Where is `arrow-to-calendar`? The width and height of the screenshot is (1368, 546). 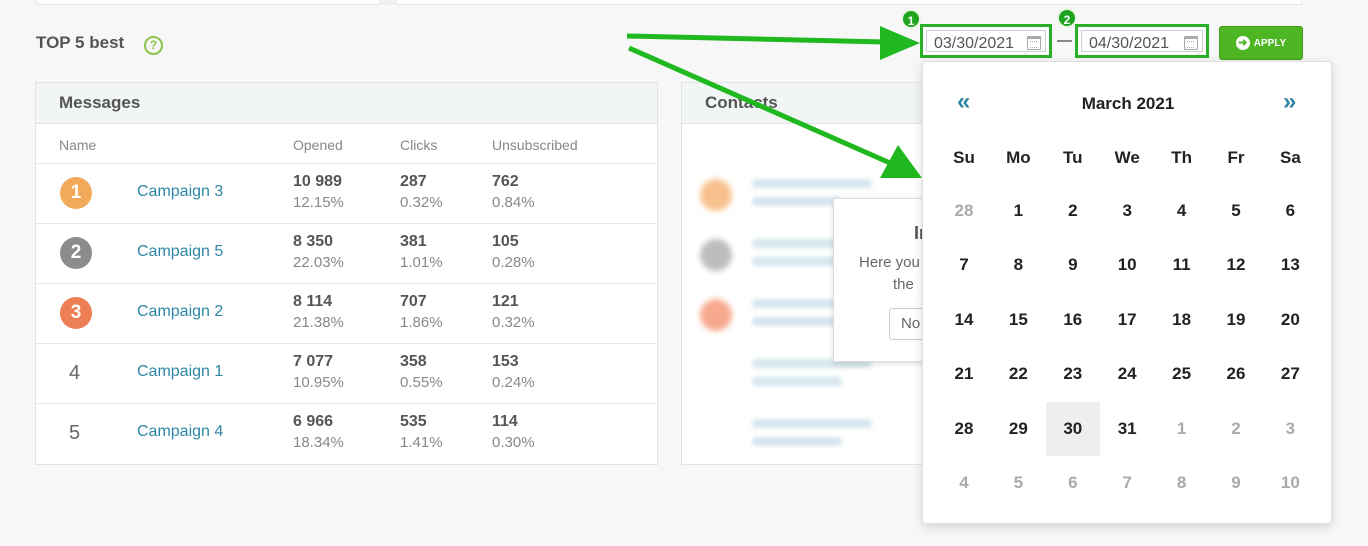 arrow-to-calendar is located at coordinates (774, 111).